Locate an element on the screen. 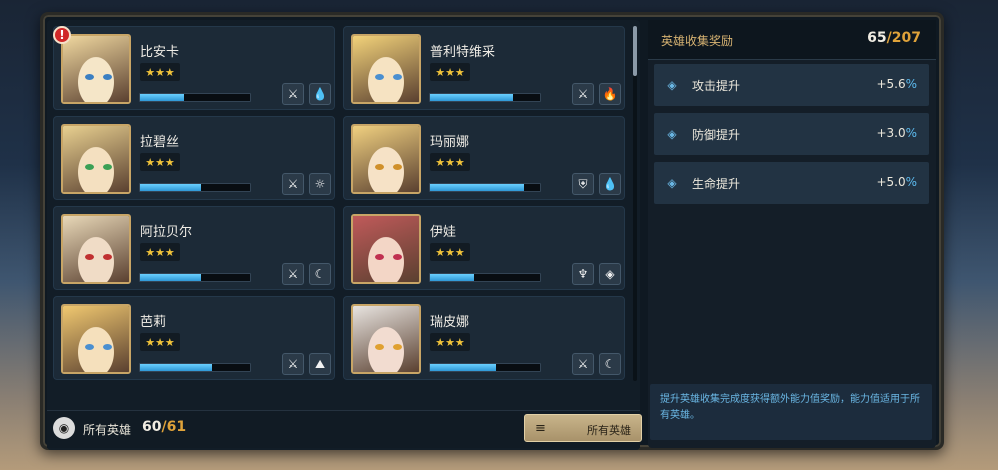 The width and height of the screenshot is (998, 470). stat-value: +5.0% is located at coordinates (896, 182).